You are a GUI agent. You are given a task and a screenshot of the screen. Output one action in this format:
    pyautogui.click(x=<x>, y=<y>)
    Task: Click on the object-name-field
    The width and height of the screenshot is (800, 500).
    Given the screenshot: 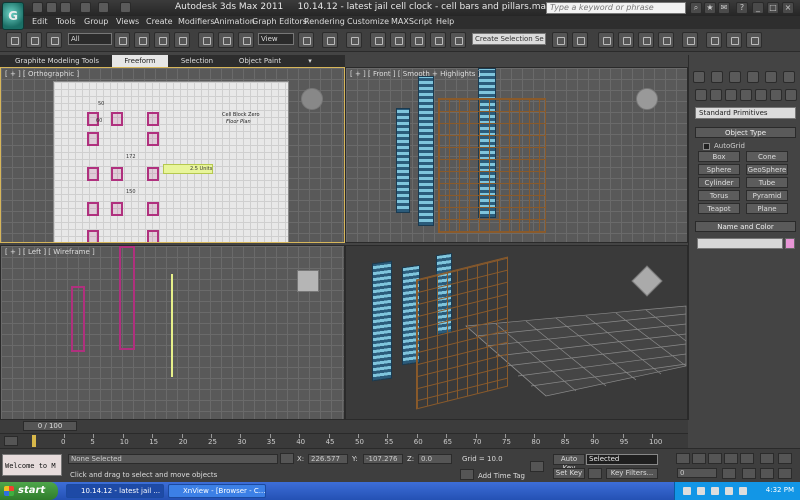 What is the action you would take?
    pyautogui.click(x=740, y=243)
    